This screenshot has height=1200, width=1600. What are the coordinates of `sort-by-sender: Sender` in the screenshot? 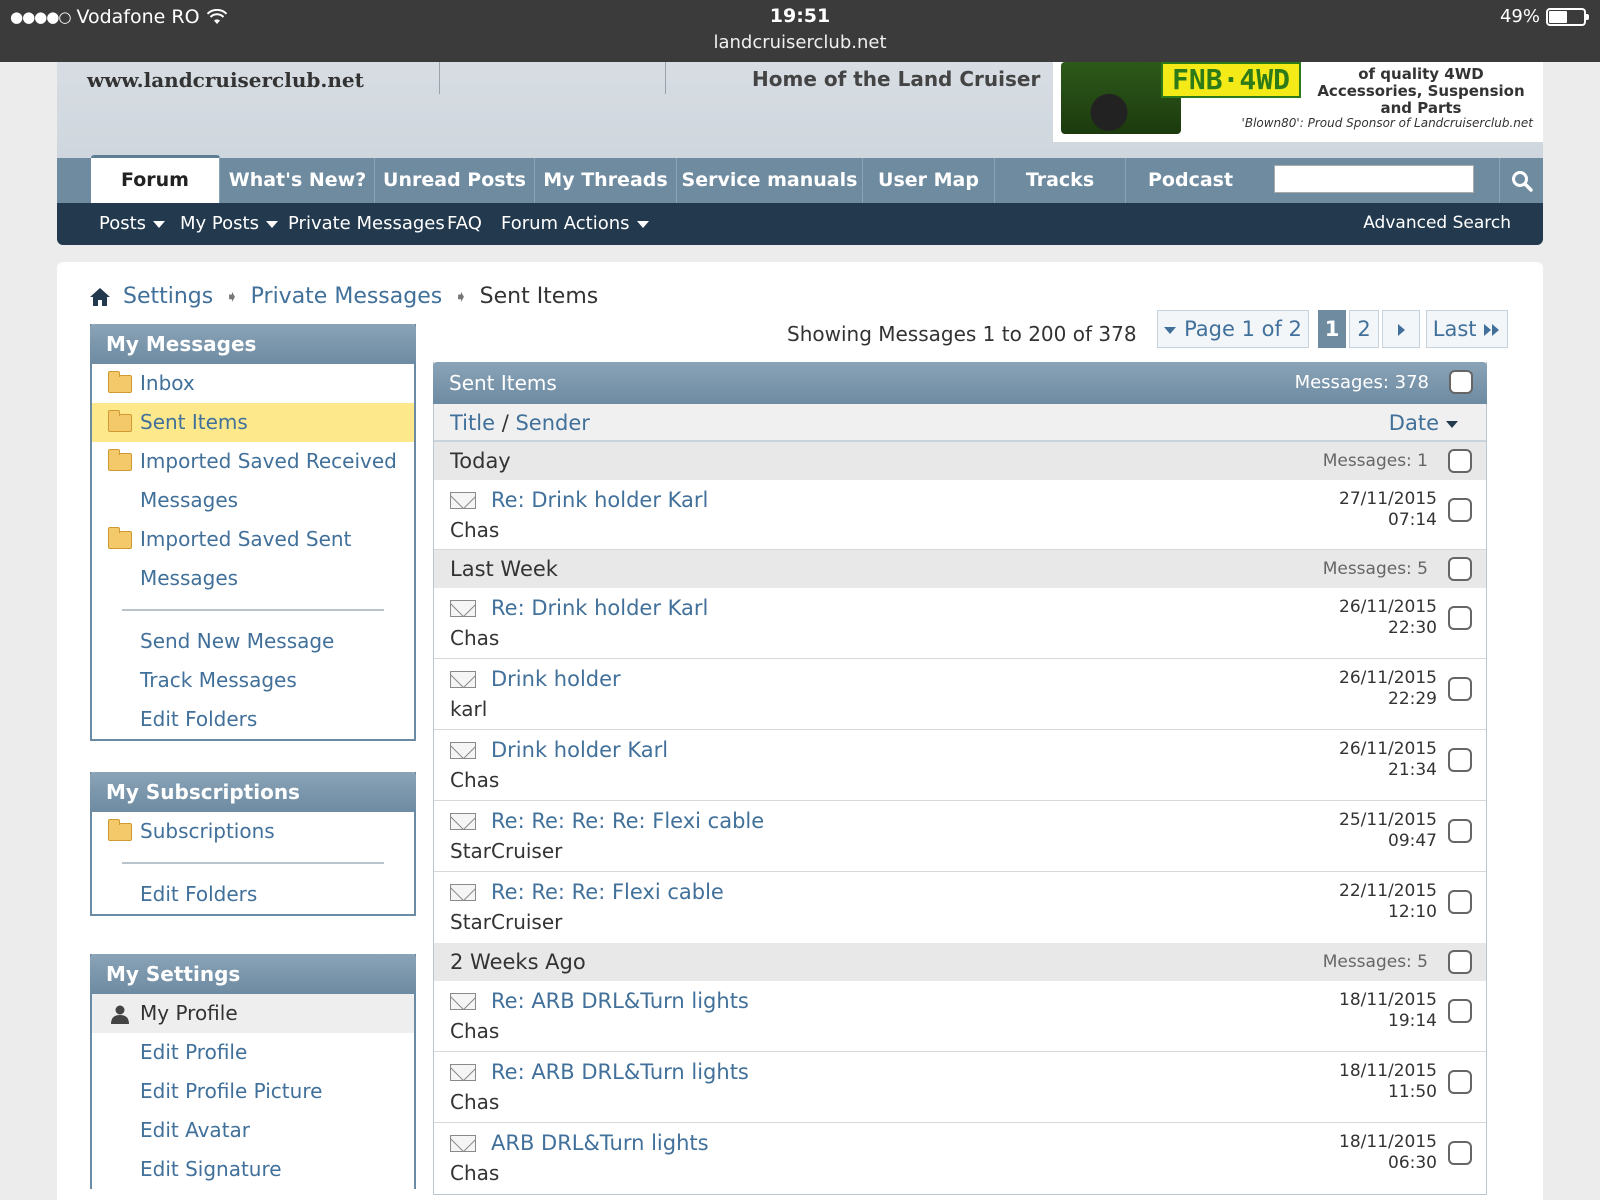 It's located at (552, 423).